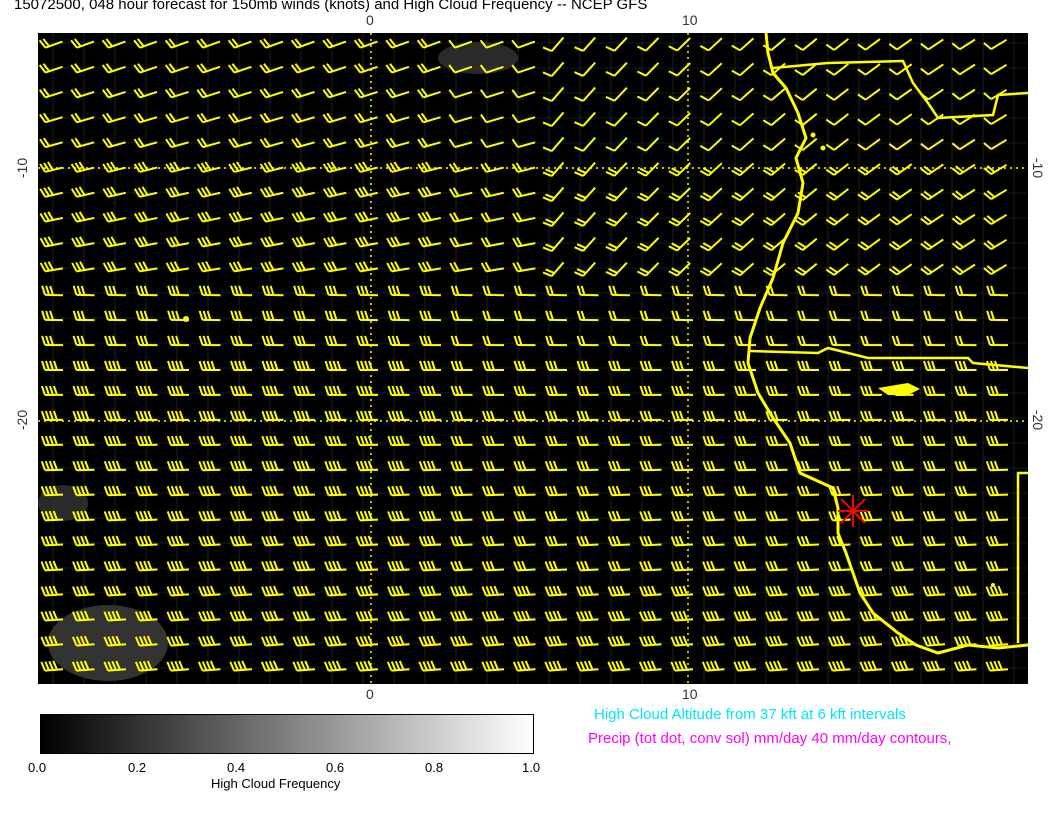 Image resolution: width=1056 pixels, height=816 pixels. What do you see at coordinates (531, 767) in the screenshot?
I see `colorbar-tick: 1.0` at bounding box center [531, 767].